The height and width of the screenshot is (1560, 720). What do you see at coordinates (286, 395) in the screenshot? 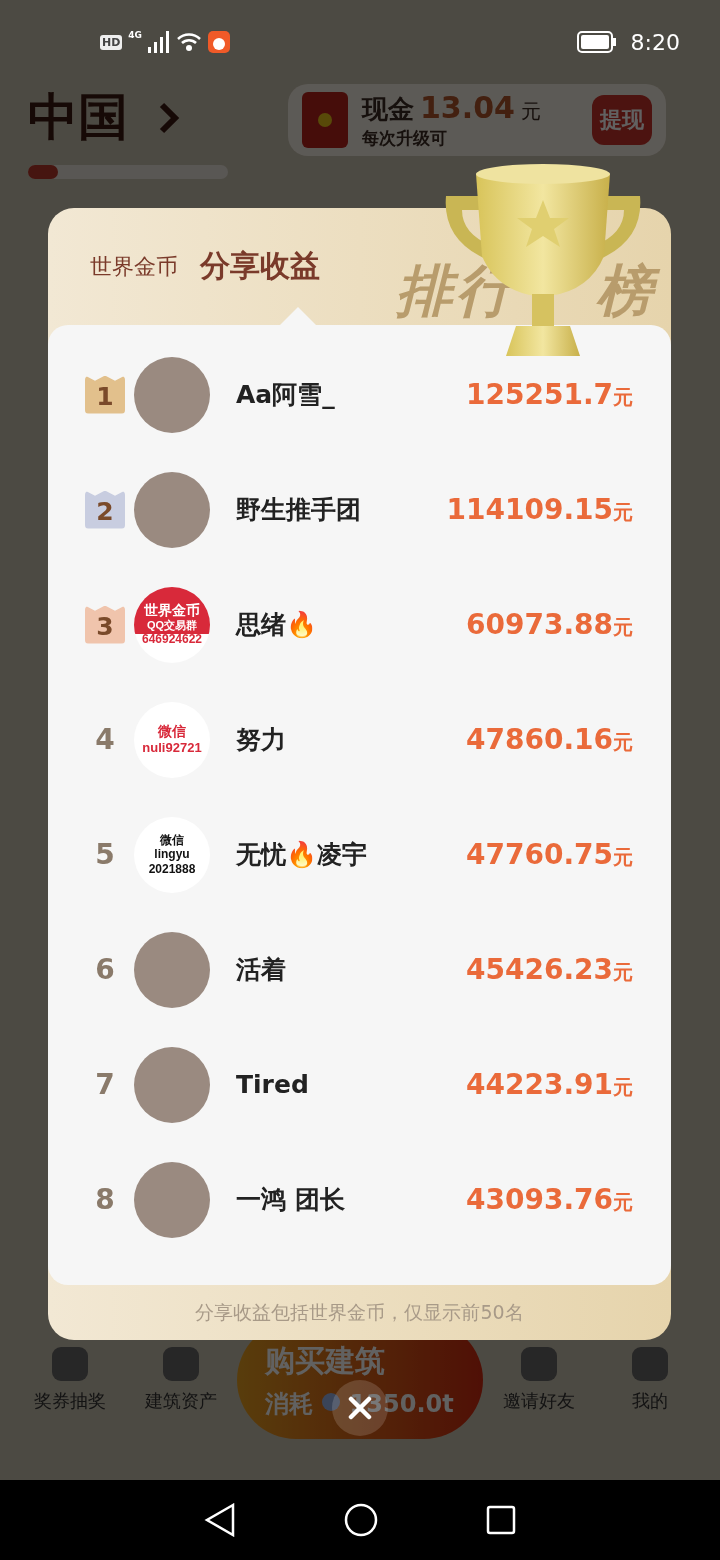
I see `user-name: Aa阿雪_` at bounding box center [286, 395].